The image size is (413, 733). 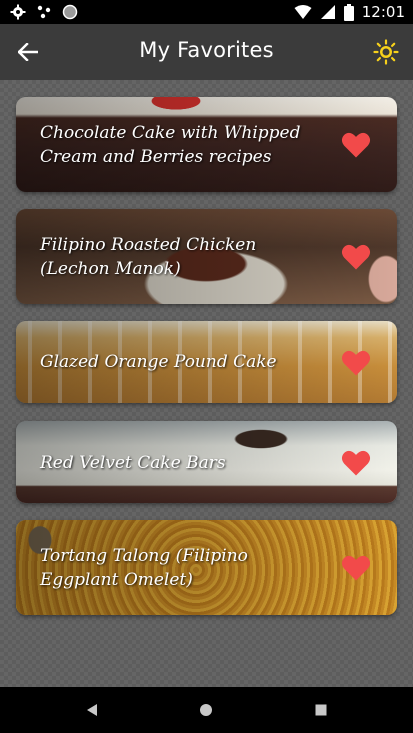 I want to click on data-dots-icon, so click(x=44, y=12).